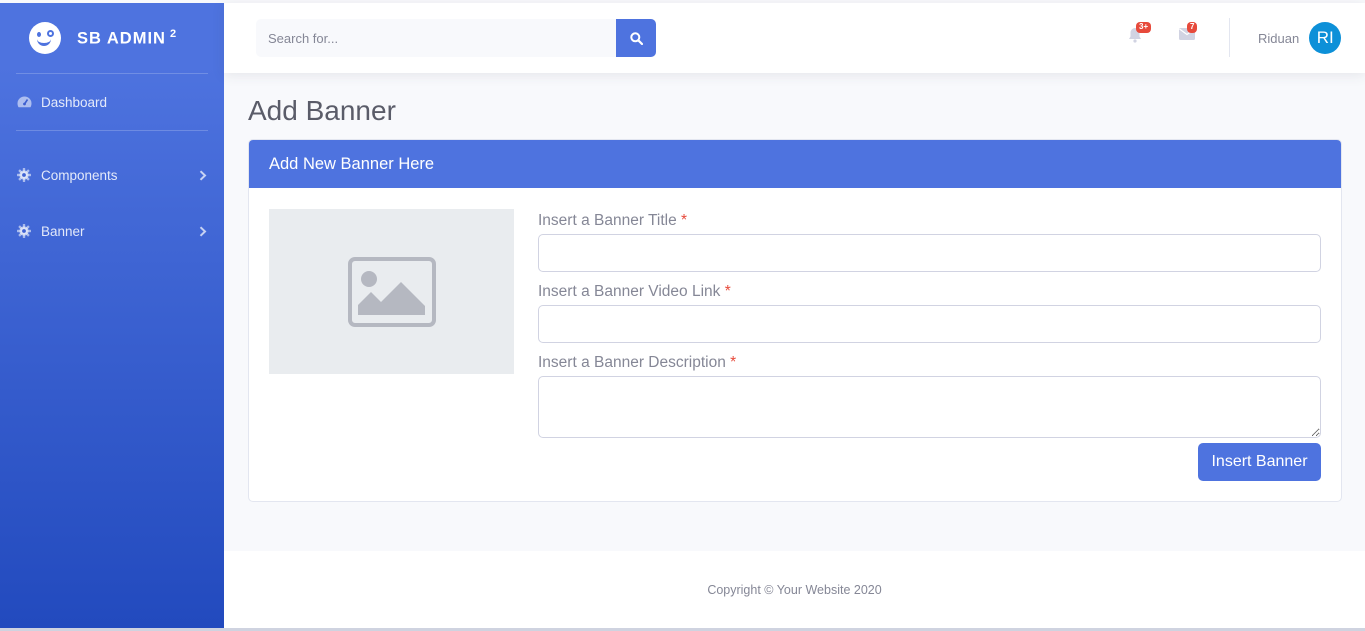 Image resolution: width=1365 pixels, height=631 pixels. I want to click on banner-video-link-input, so click(929, 324).